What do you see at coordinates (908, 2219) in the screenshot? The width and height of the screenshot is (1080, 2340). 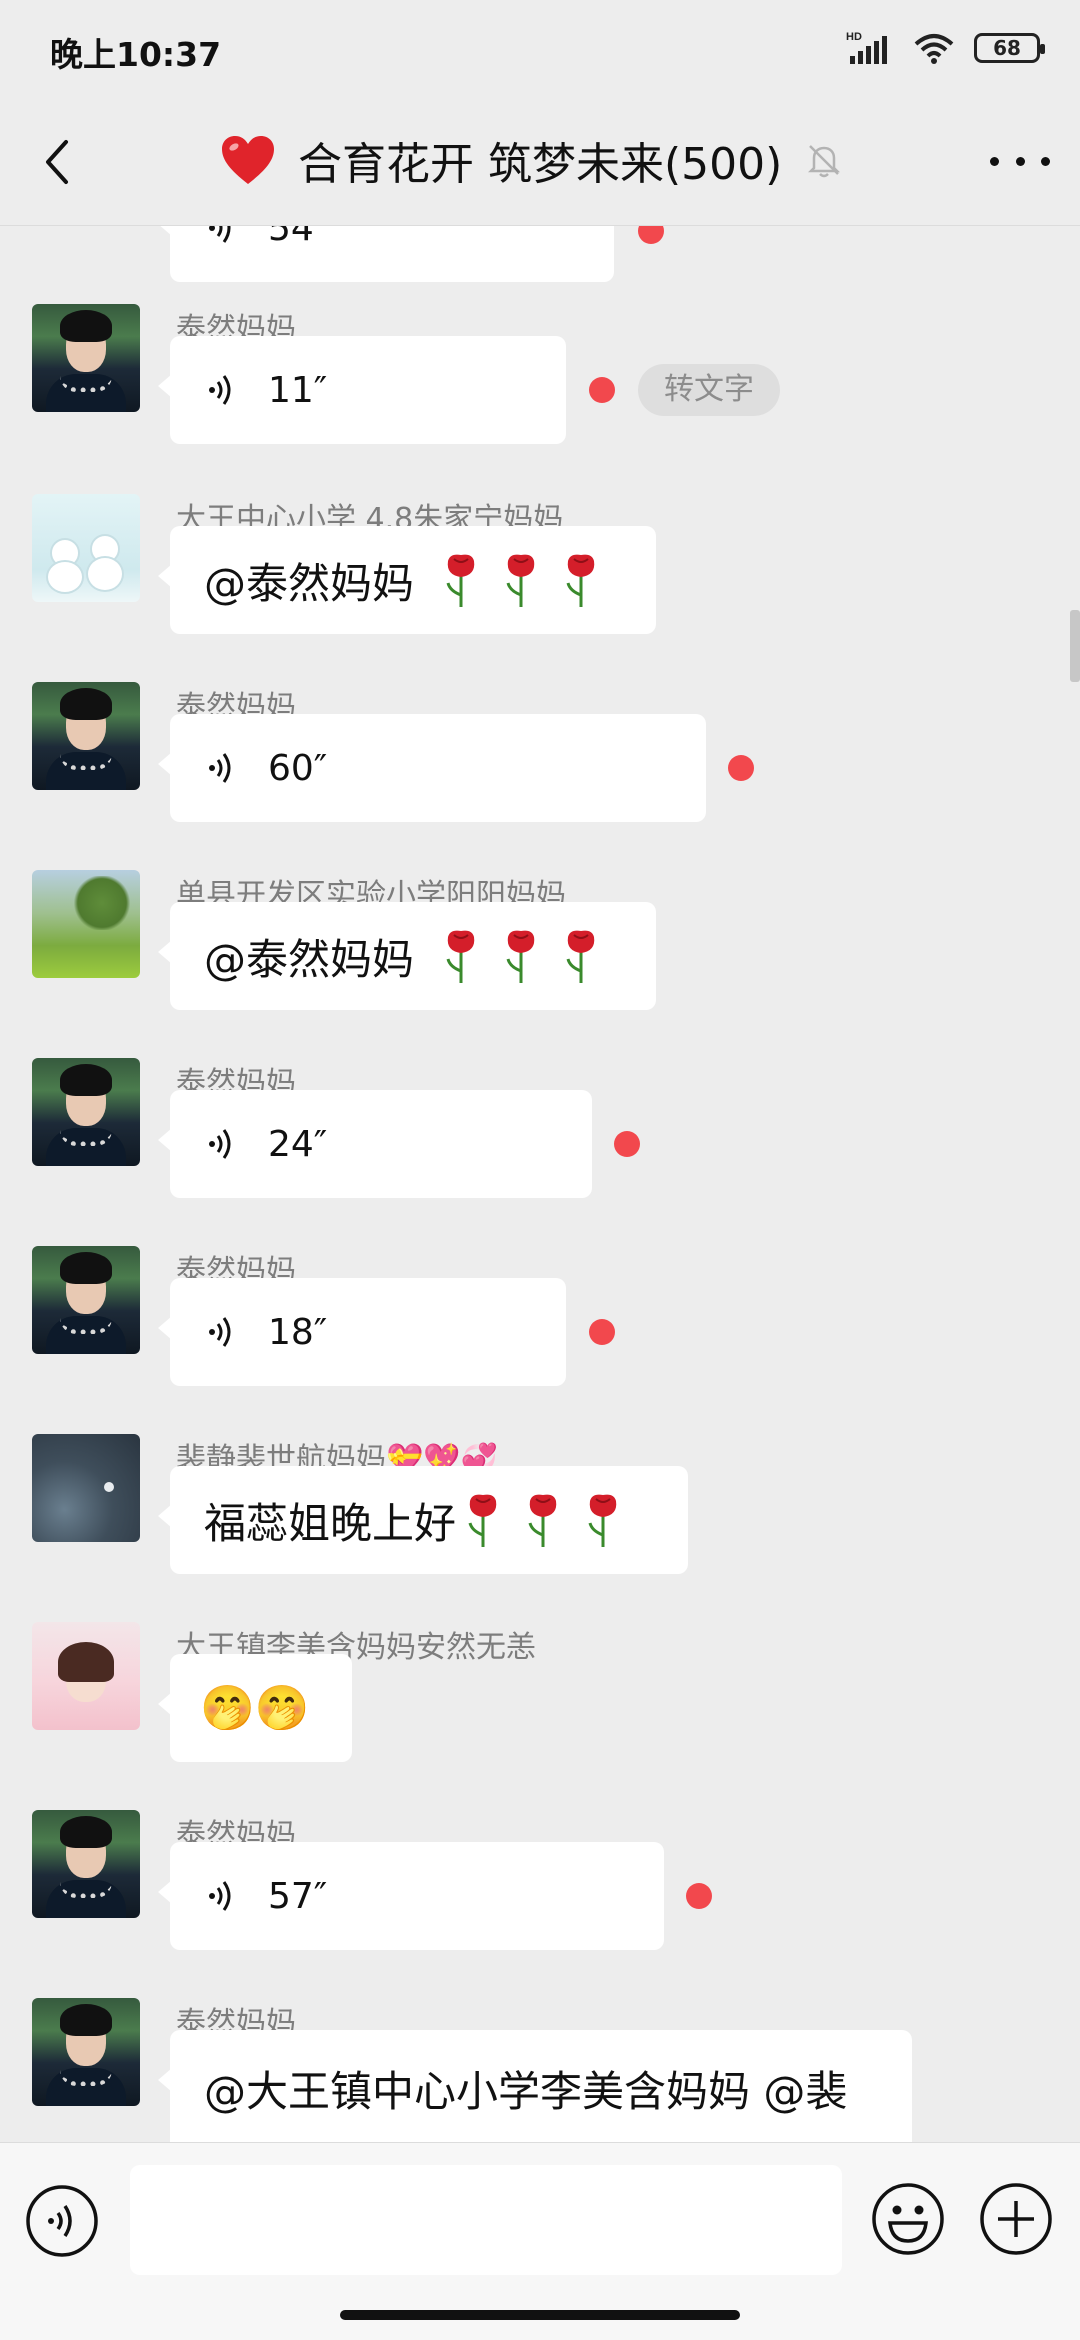 I see `emoji-icon` at bounding box center [908, 2219].